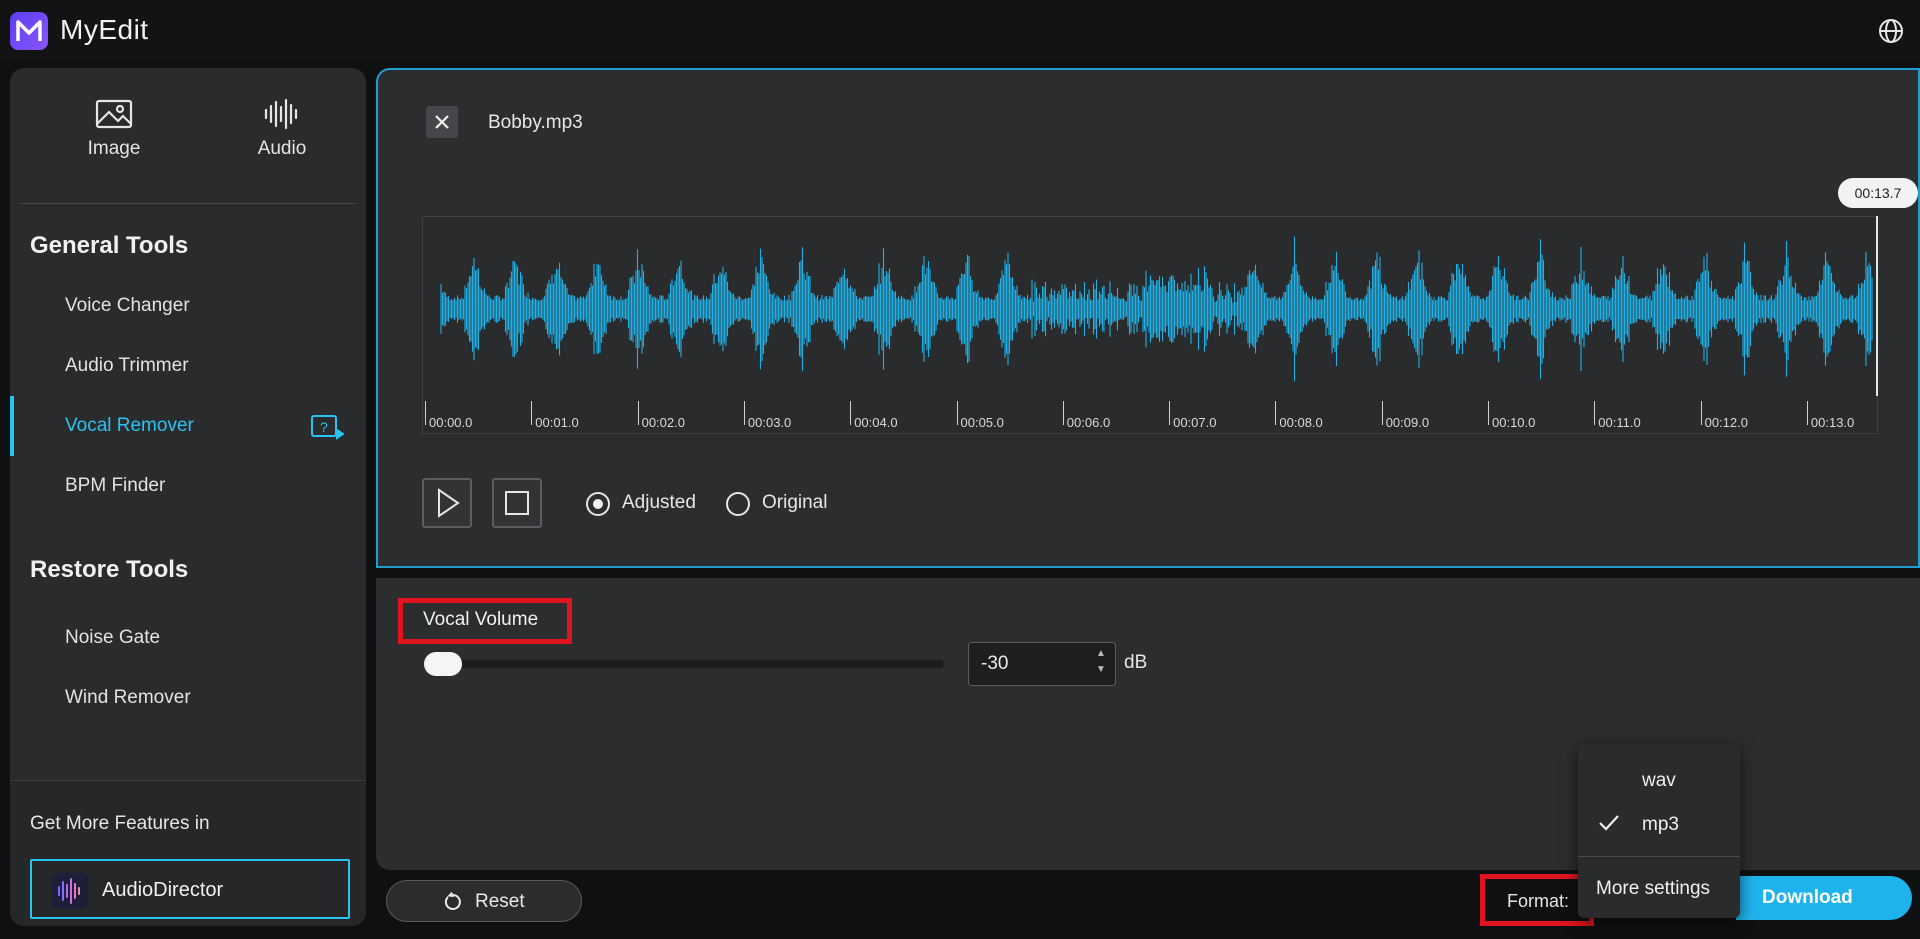  I want to click on tab-audio: Audio, so click(282, 129).